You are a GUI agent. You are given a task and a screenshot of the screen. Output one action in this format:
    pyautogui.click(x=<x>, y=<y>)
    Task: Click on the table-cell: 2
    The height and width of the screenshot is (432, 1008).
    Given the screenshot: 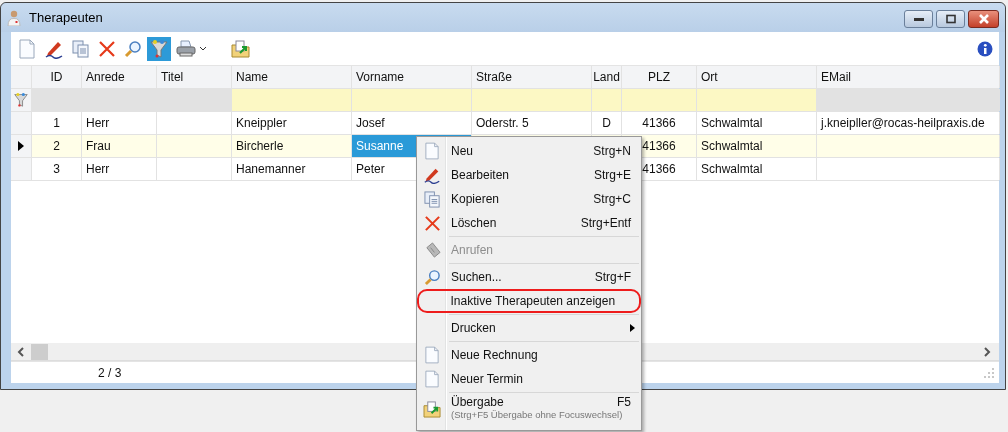 What is the action you would take?
    pyautogui.click(x=57, y=146)
    